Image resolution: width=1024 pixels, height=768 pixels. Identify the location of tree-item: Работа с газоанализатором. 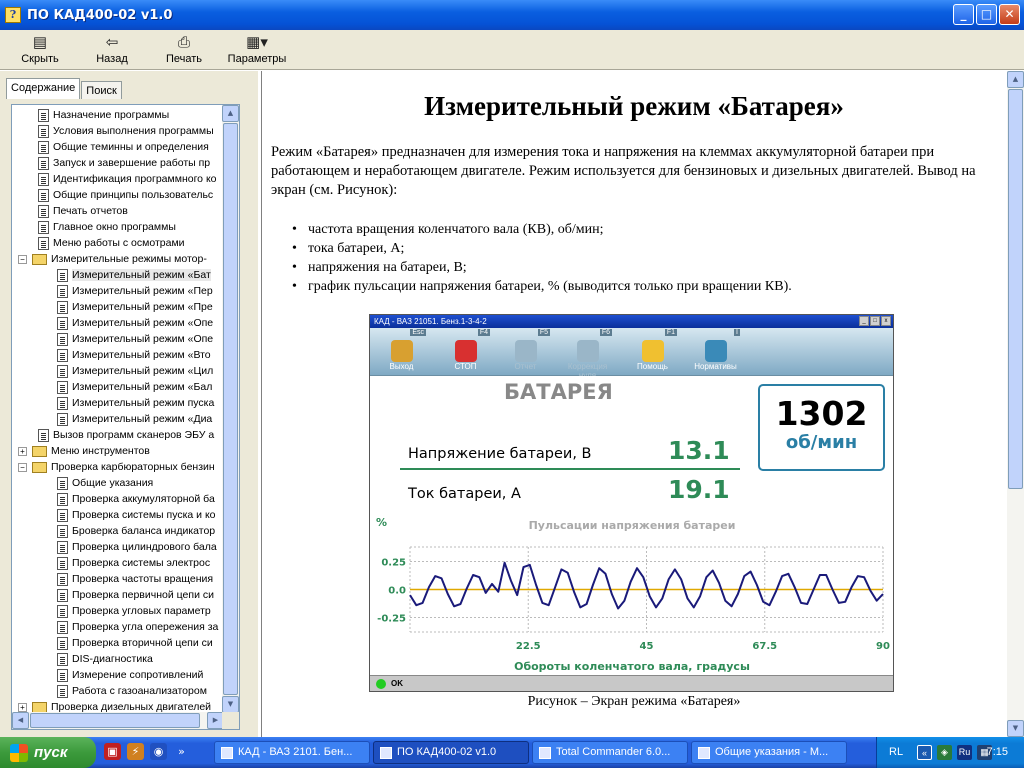
(132, 691).